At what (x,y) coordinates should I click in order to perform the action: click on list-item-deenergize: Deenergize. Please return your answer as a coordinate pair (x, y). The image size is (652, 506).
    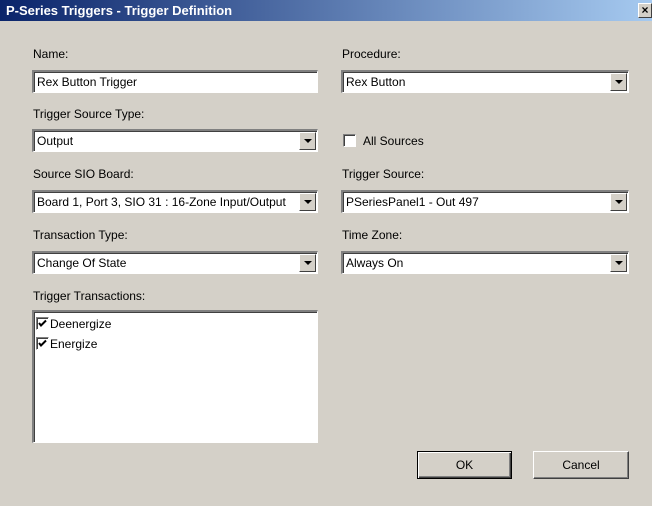
    Looking at the image, I should click on (73, 325).